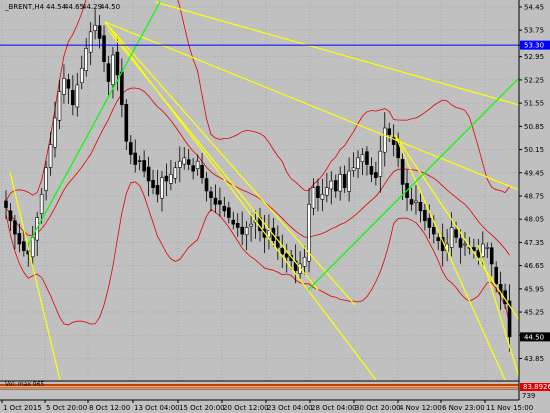  I want to click on chart-title: _BRENT,H4, so click(24, 7).